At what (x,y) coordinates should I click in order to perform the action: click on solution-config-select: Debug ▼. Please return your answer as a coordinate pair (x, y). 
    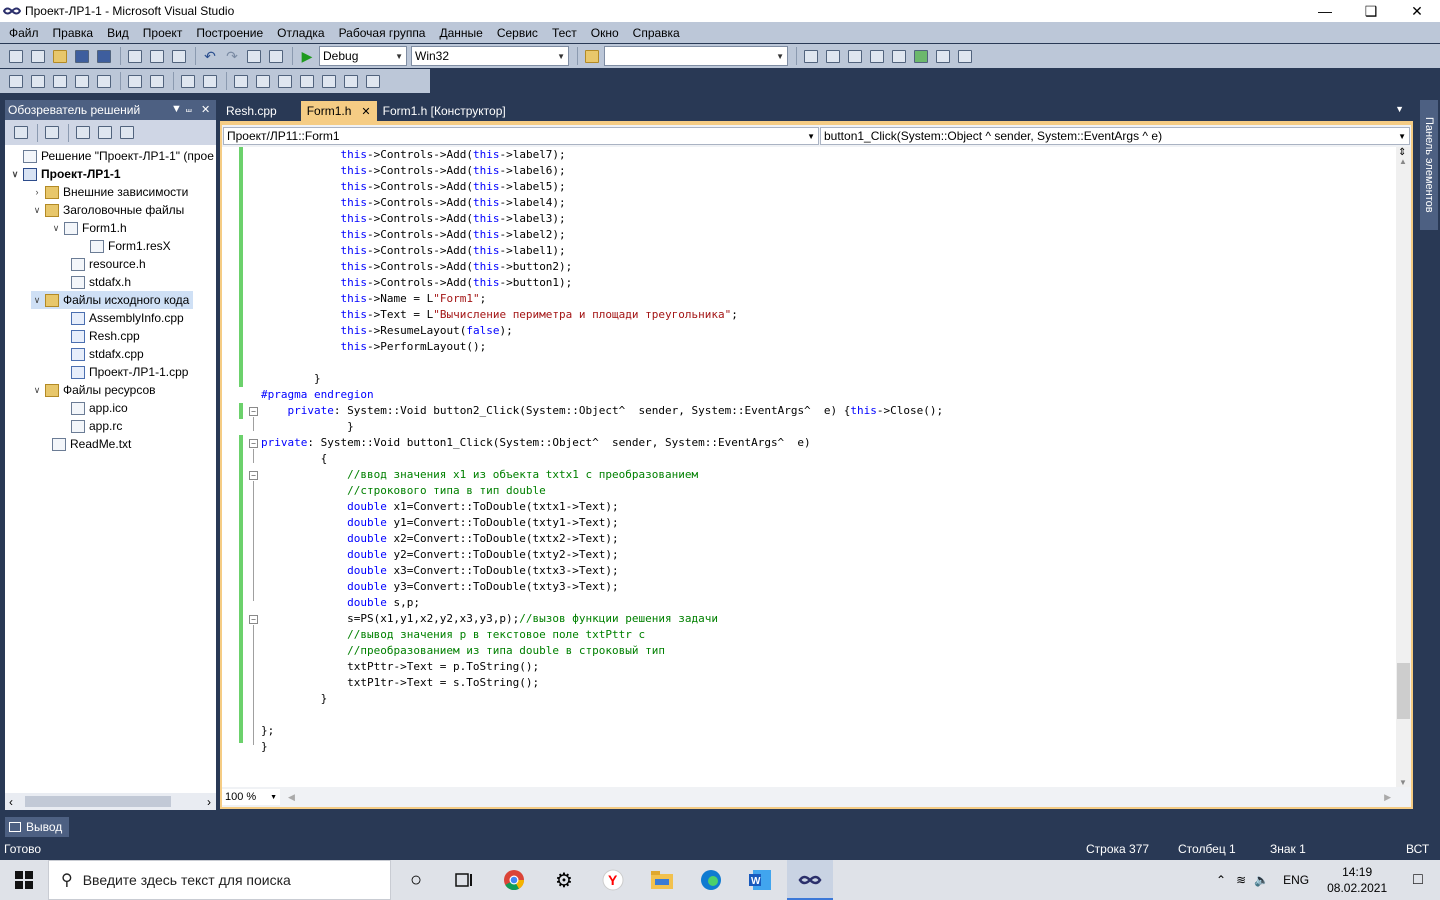
    Looking at the image, I should click on (363, 56).